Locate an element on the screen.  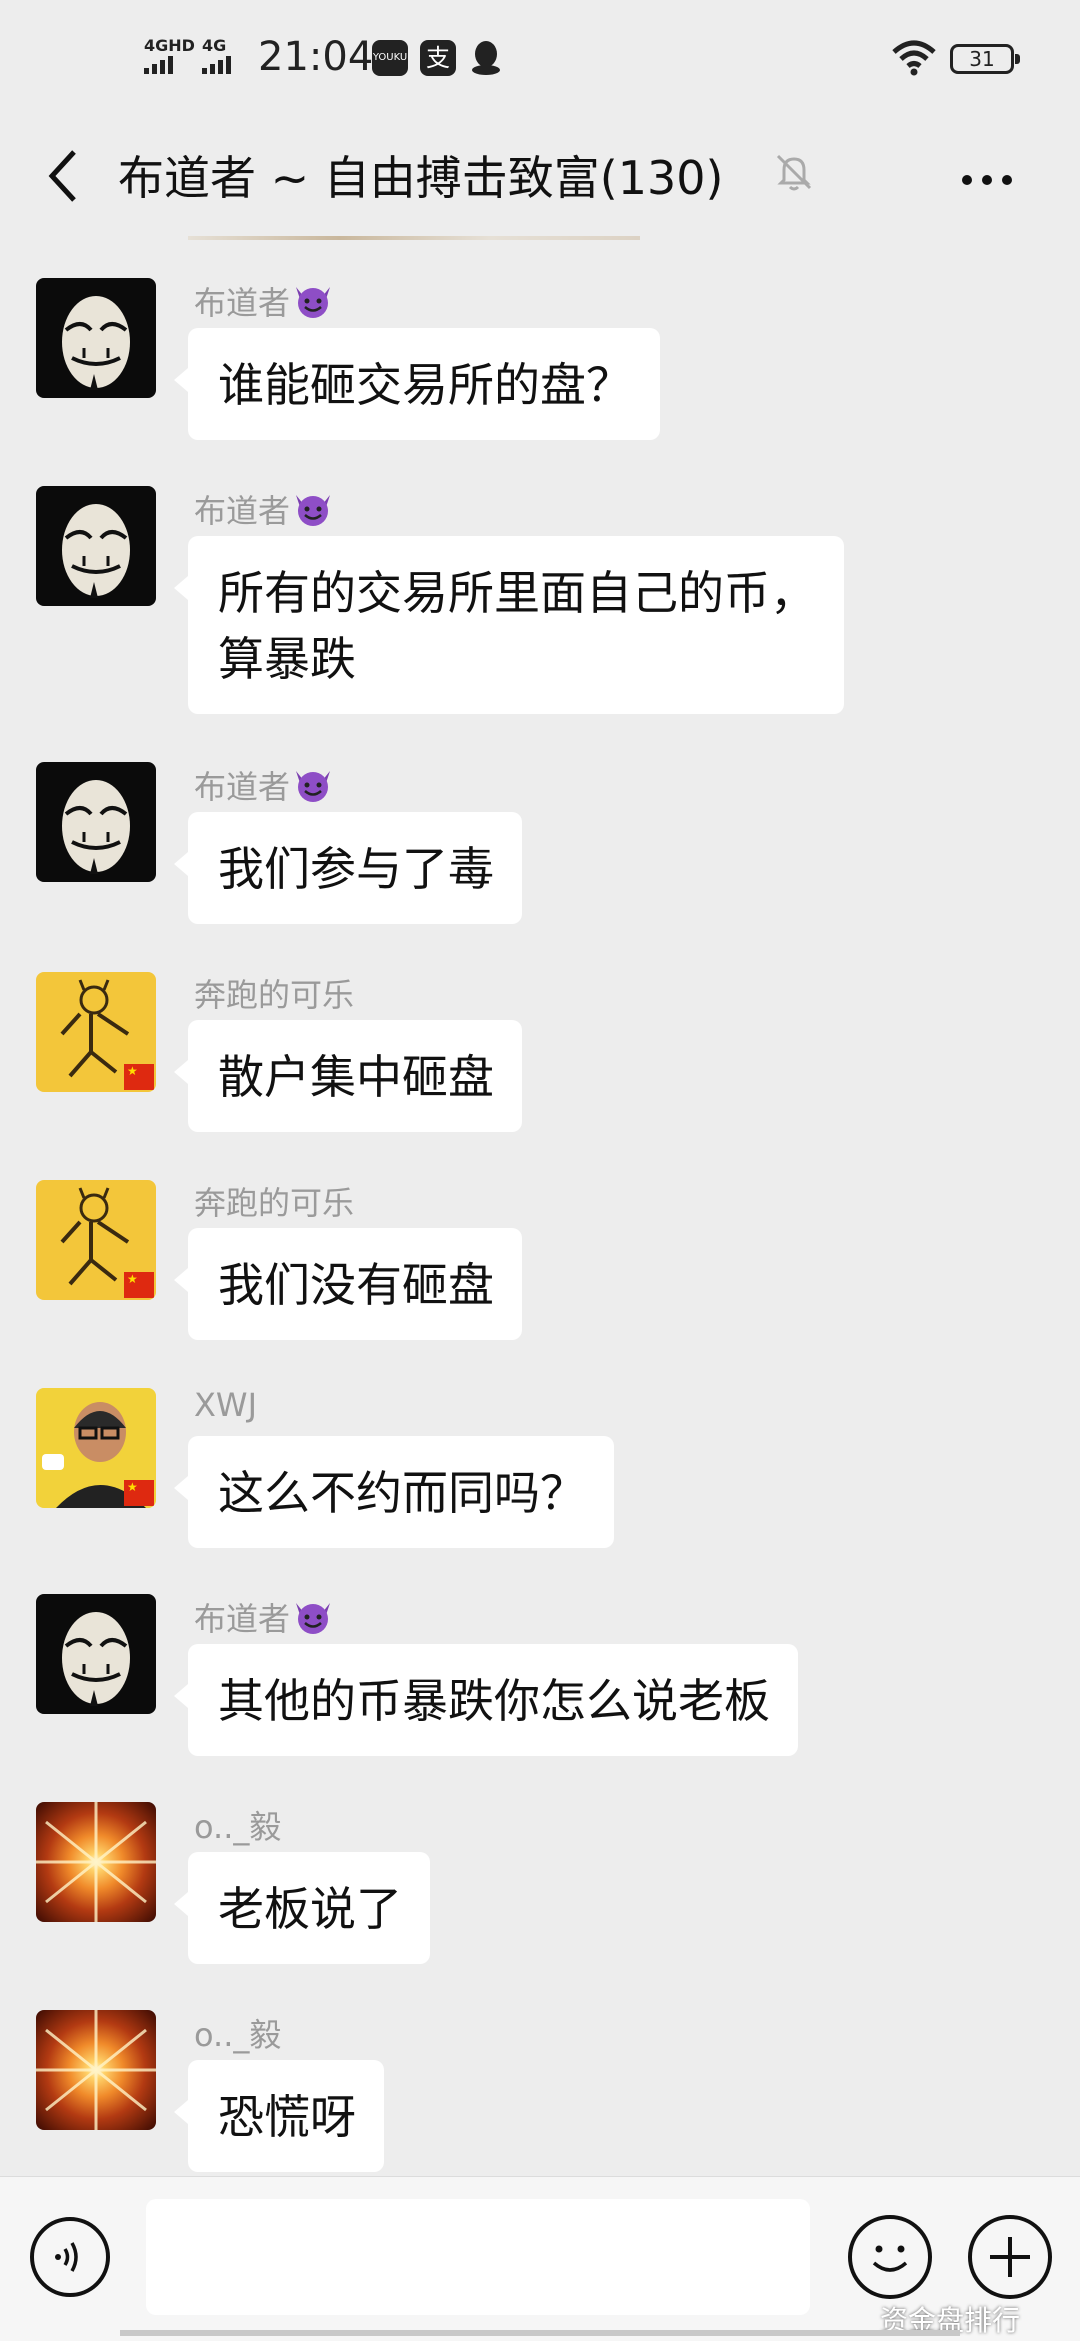
home-indicator is located at coordinates (540, 2333).